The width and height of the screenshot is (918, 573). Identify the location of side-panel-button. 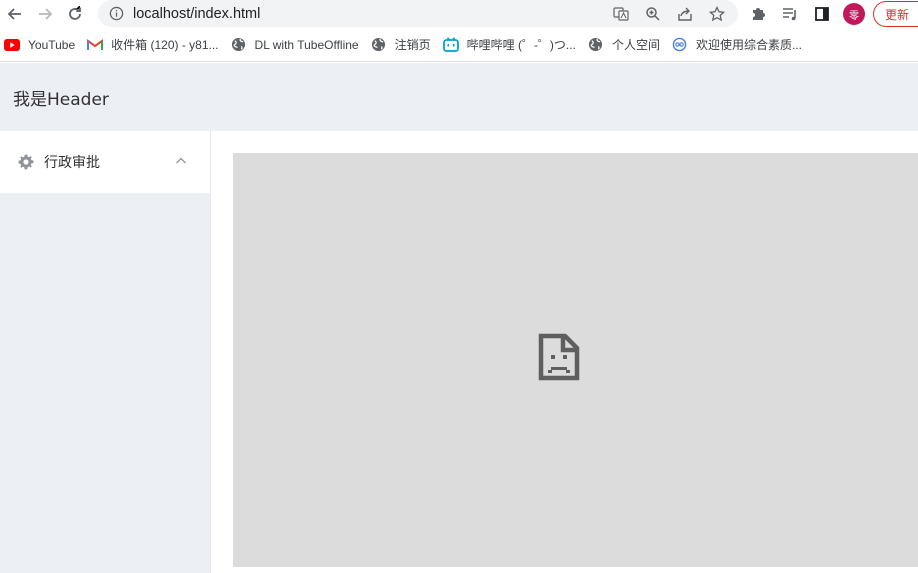
(822, 14).